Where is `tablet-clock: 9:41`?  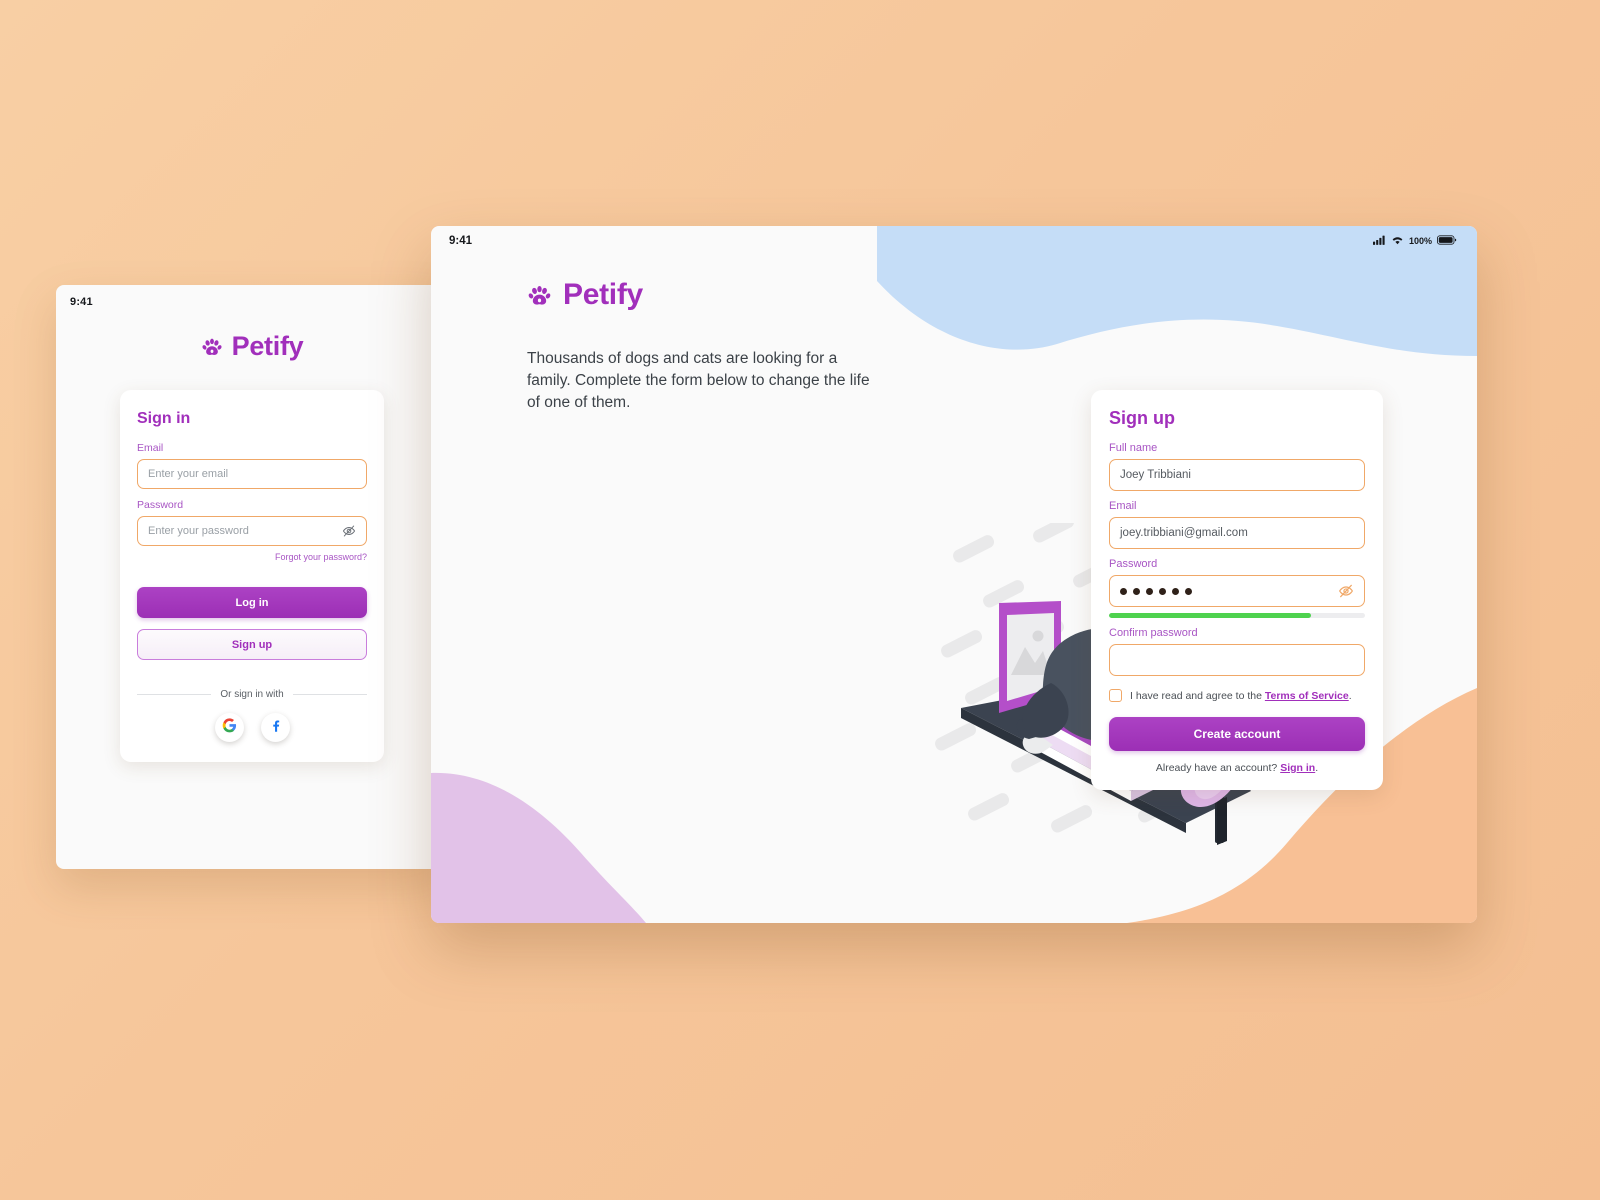 tablet-clock: 9:41 is located at coordinates (461, 241).